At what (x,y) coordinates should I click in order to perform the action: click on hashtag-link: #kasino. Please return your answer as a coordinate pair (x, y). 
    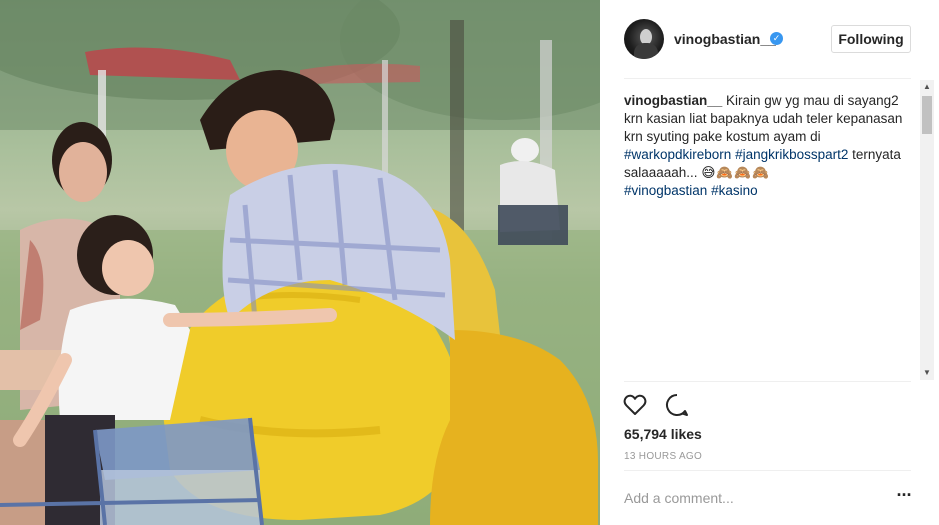
    Looking at the image, I should click on (734, 190).